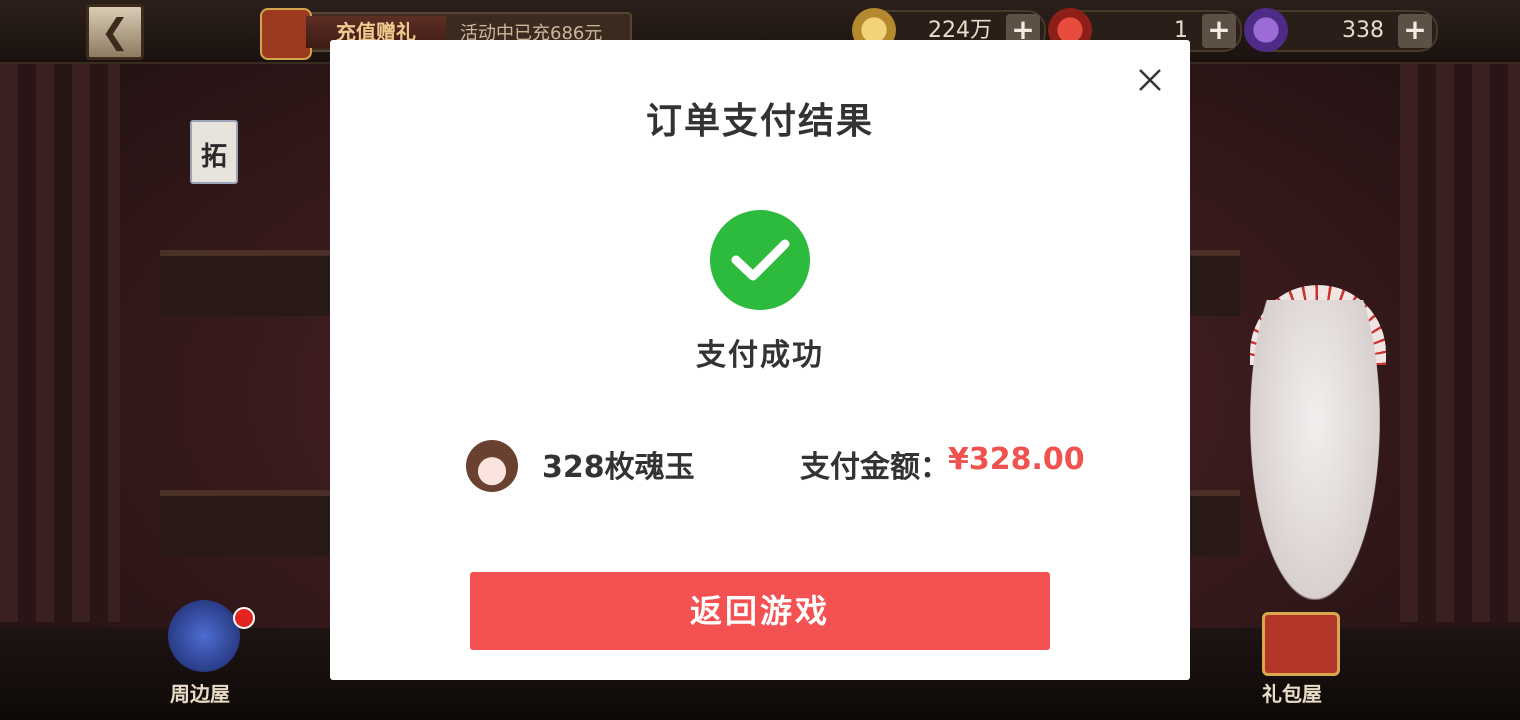  What do you see at coordinates (492, 466) in the screenshot?
I see `product-avatar` at bounding box center [492, 466].